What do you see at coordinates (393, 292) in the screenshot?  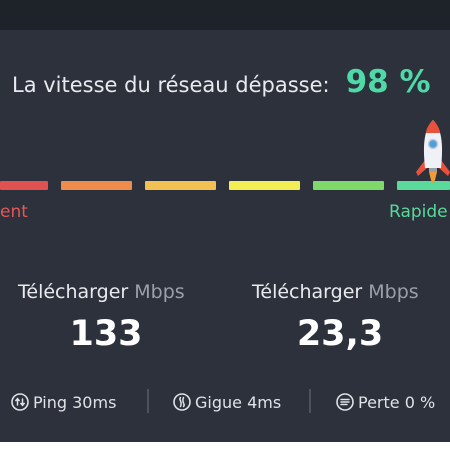 I see `upload-unit: Mbps` at bounding box center [393, 292].